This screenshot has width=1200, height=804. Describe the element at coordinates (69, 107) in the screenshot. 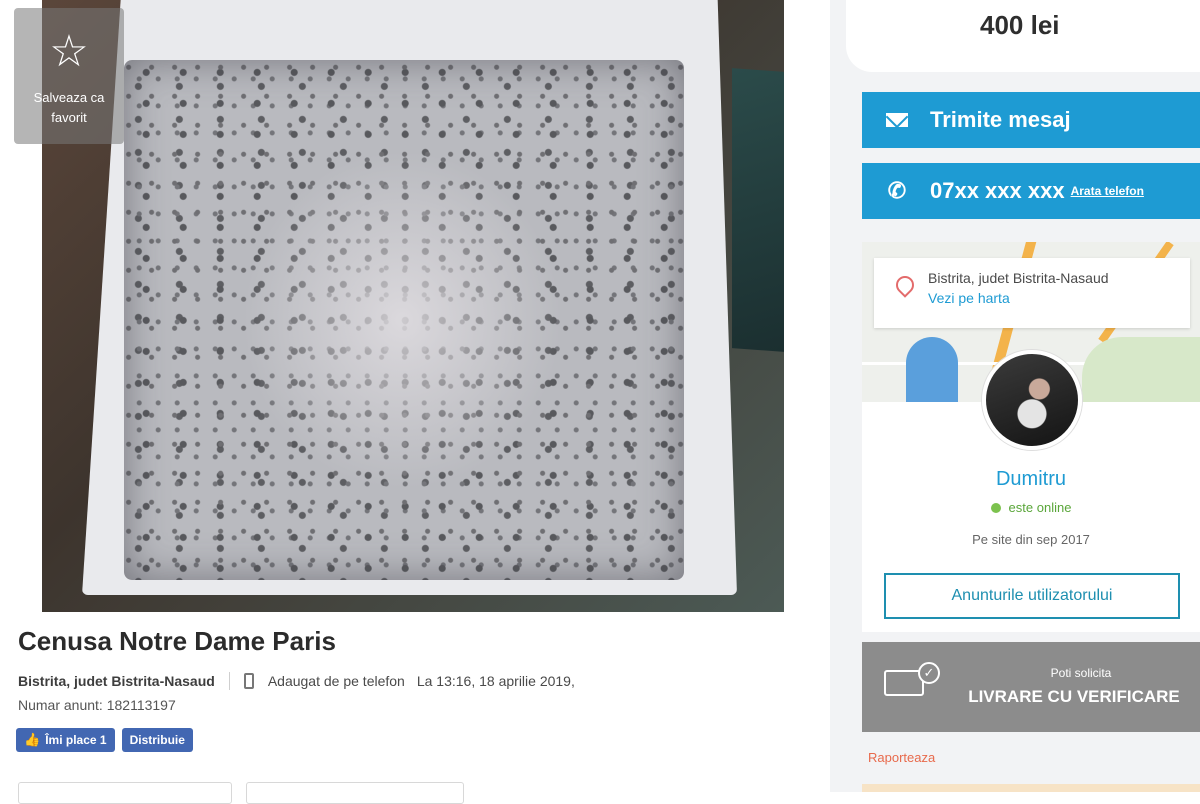

I see `save-favorite-label: Salveaza ca favorit` at that location.